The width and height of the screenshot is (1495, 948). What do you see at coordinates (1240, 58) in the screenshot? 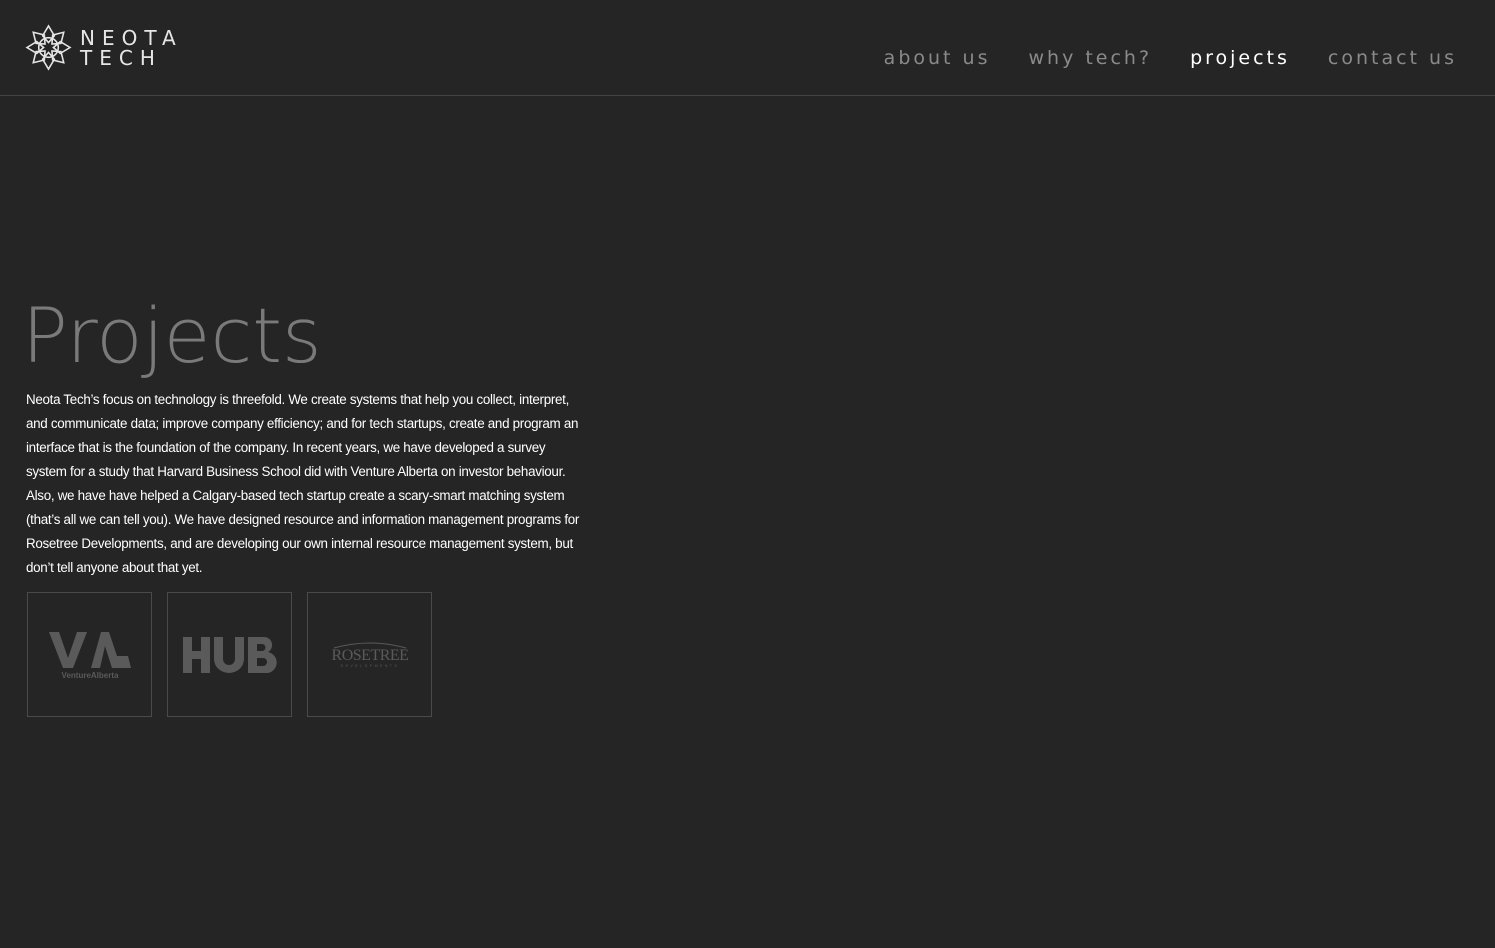
I see `nav-item-projects: projects` at bounding box center [1240, 58].